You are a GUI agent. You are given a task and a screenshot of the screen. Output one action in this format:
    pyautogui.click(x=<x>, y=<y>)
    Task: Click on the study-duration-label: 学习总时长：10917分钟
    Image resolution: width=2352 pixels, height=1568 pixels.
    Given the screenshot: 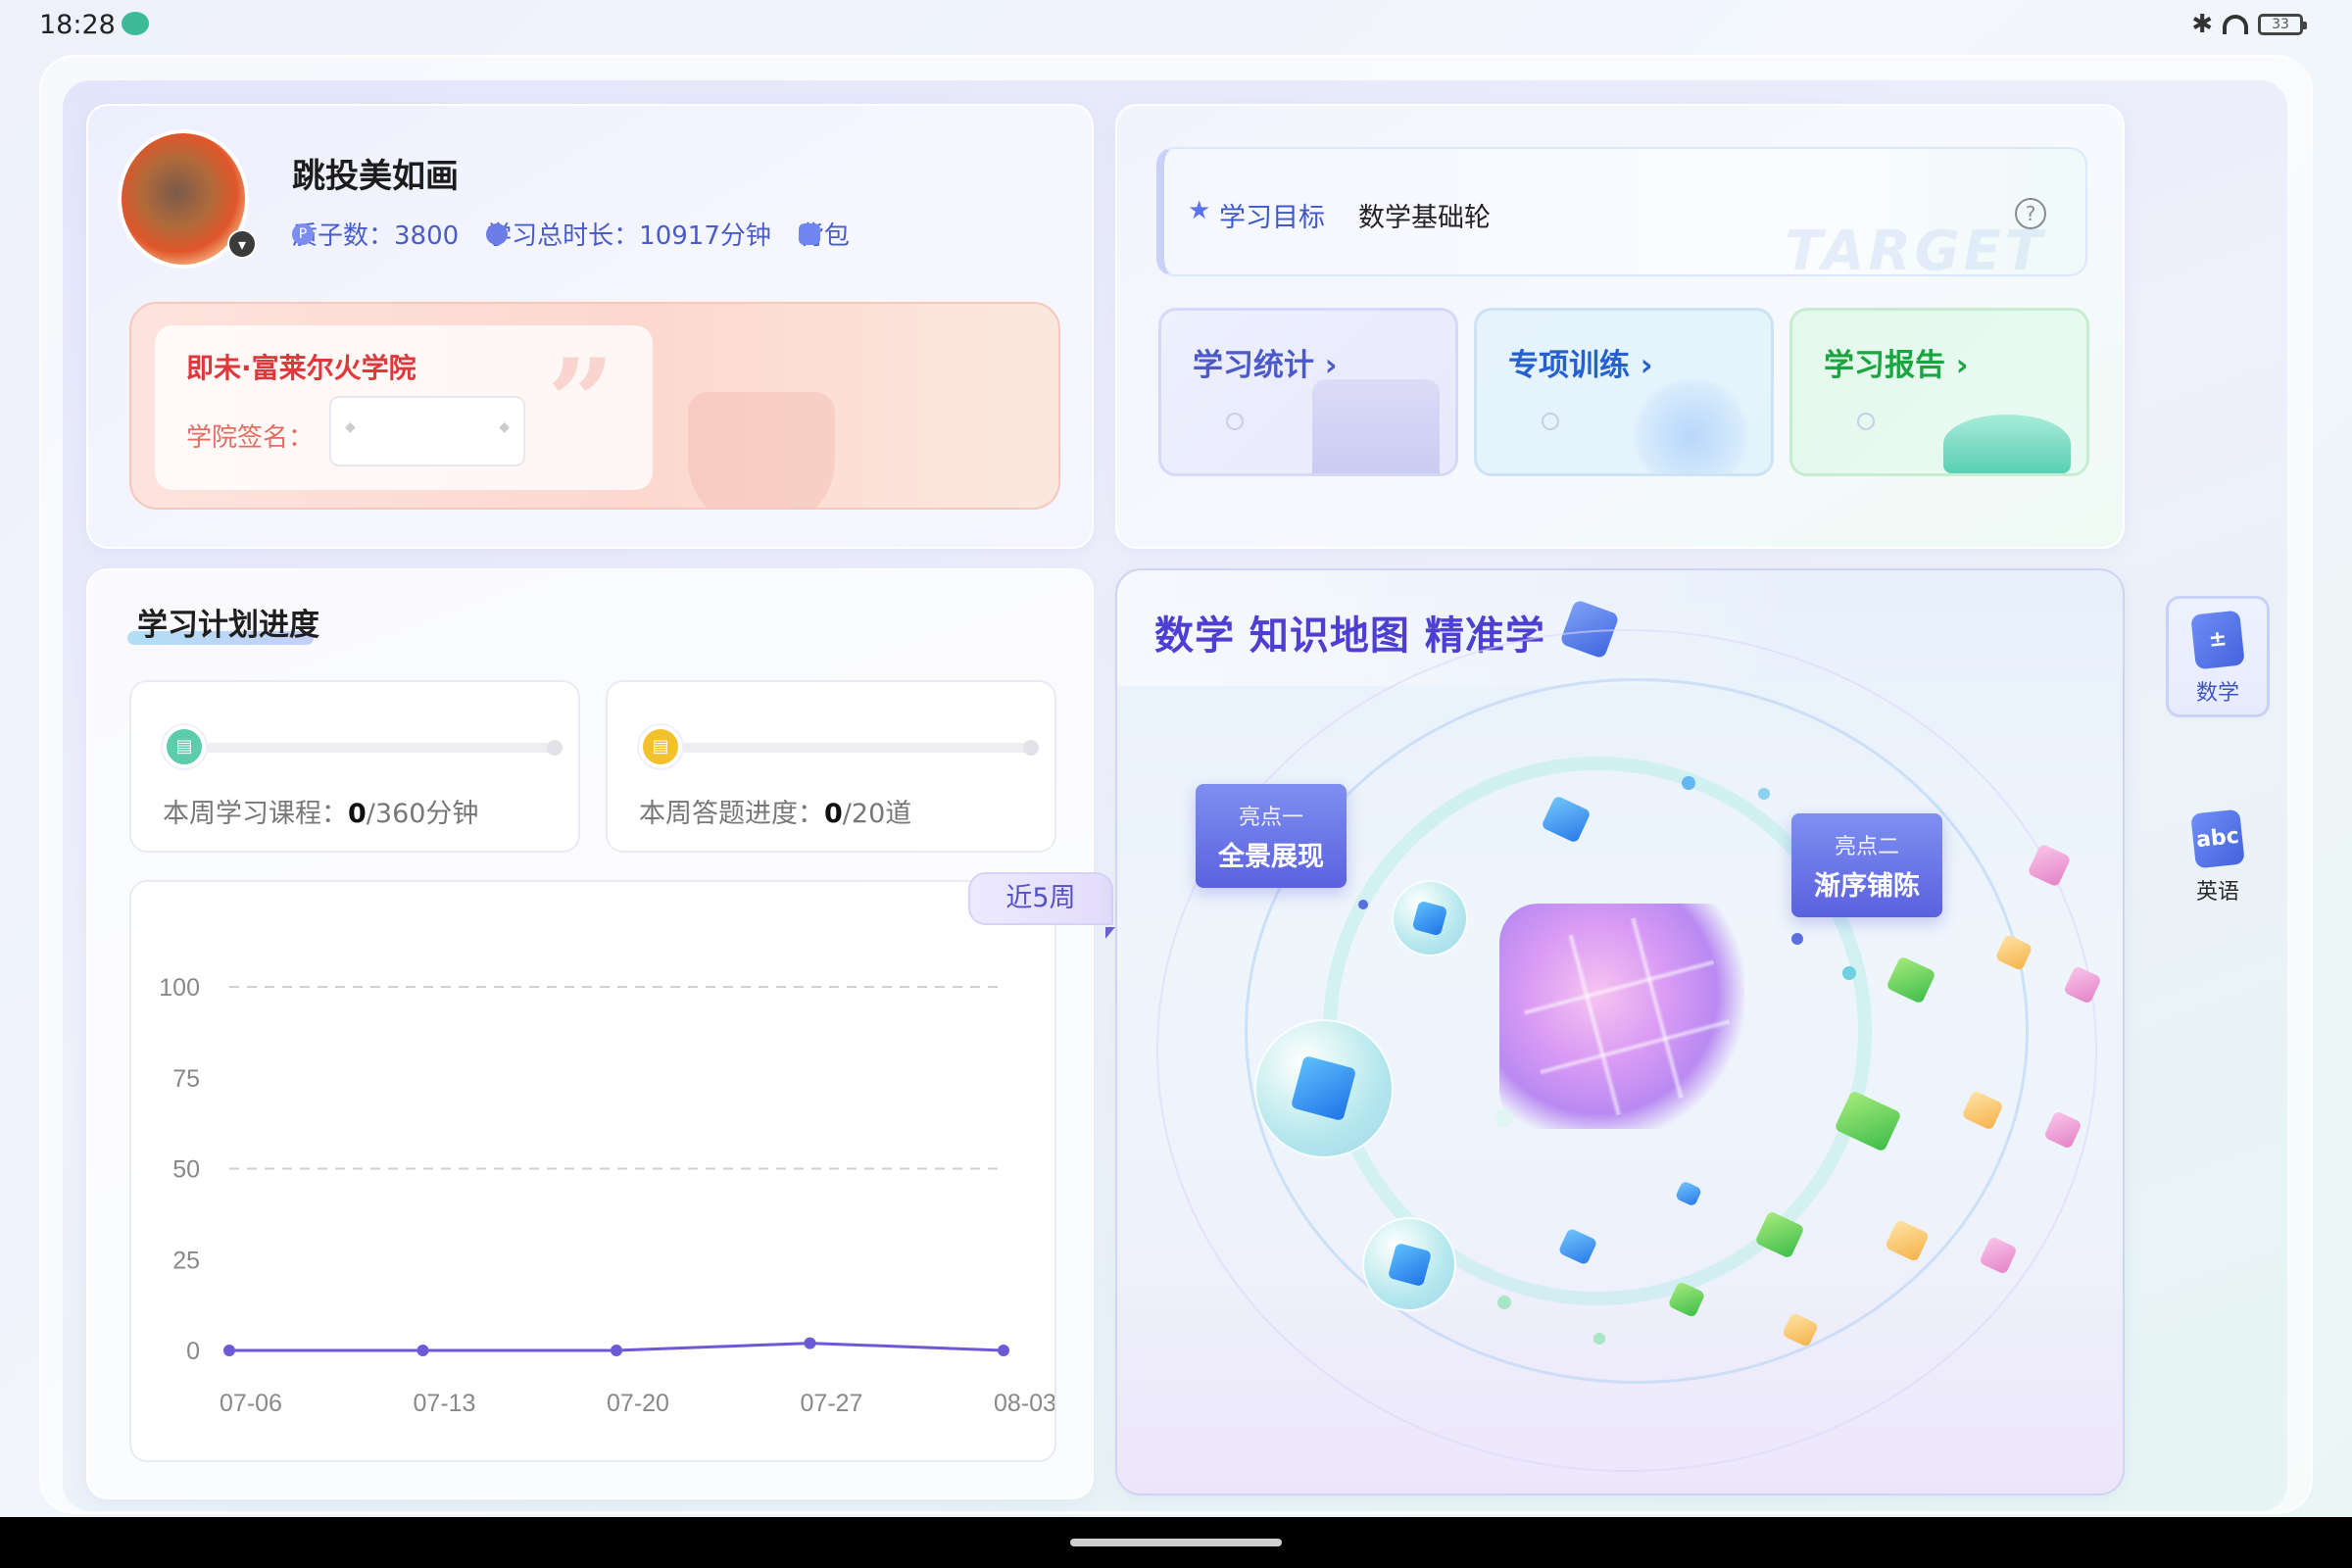 What is the action you would take?
    pyautogui.click(x=628, y=236)
    